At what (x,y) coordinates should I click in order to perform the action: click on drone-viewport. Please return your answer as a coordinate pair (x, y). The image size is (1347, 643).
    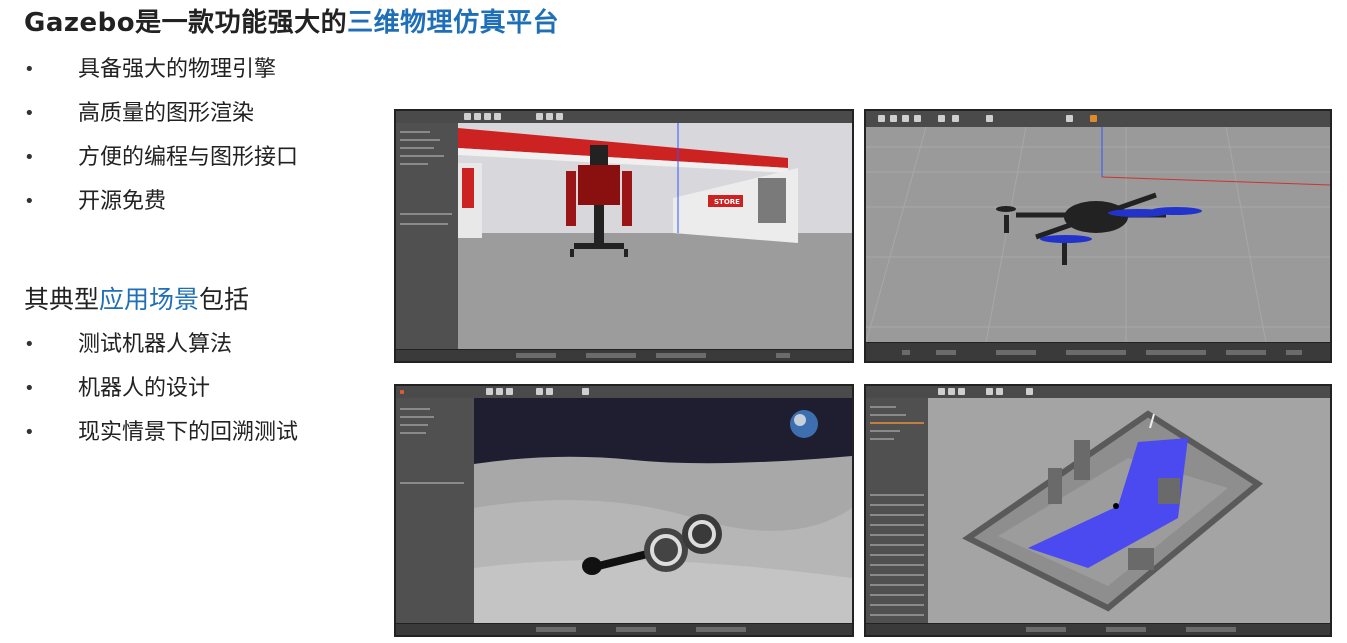
    Looking at the image, I should click on (1098, 235).